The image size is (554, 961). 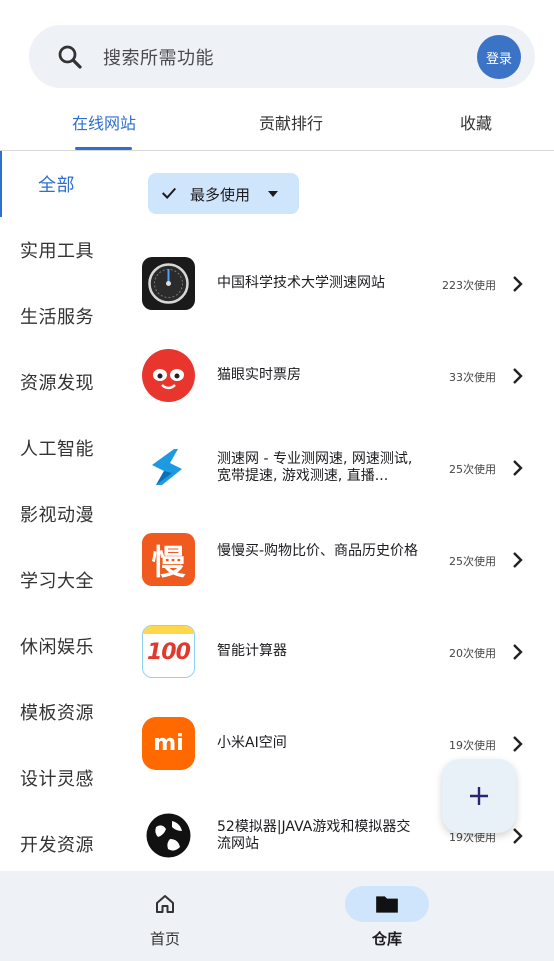 What do you see at coordinates (252, 651) in the screenshot?
I see `item-title: 智能计算器` at bounding box center [252, 651].